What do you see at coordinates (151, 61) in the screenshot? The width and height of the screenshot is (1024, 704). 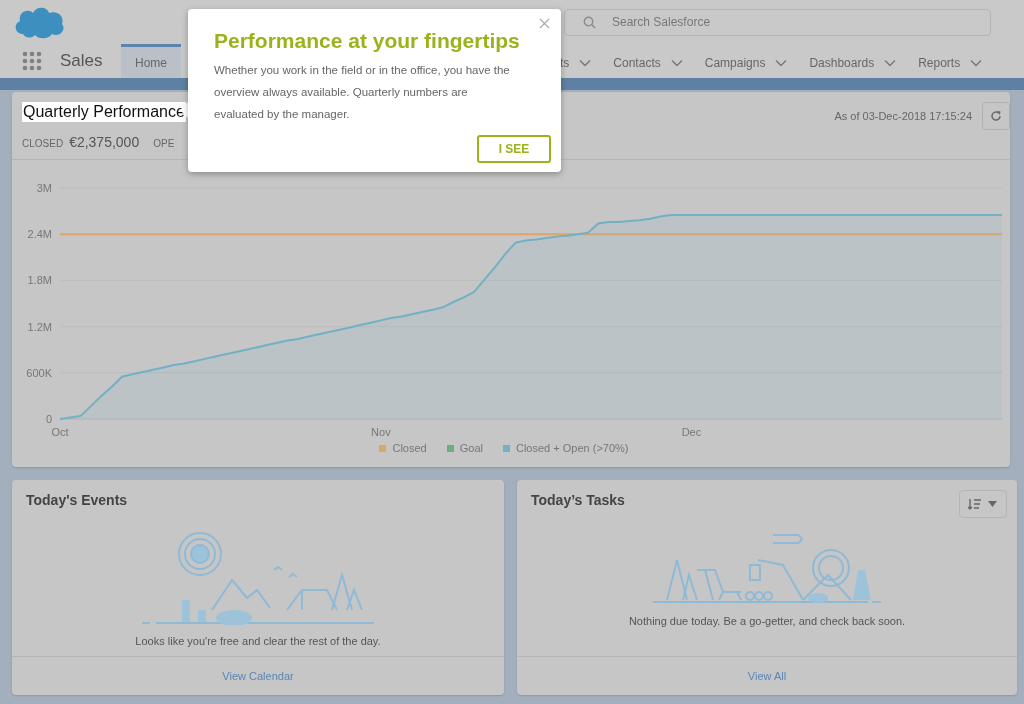 I see `nav-tab: Home` at bounding box center [151, 61].